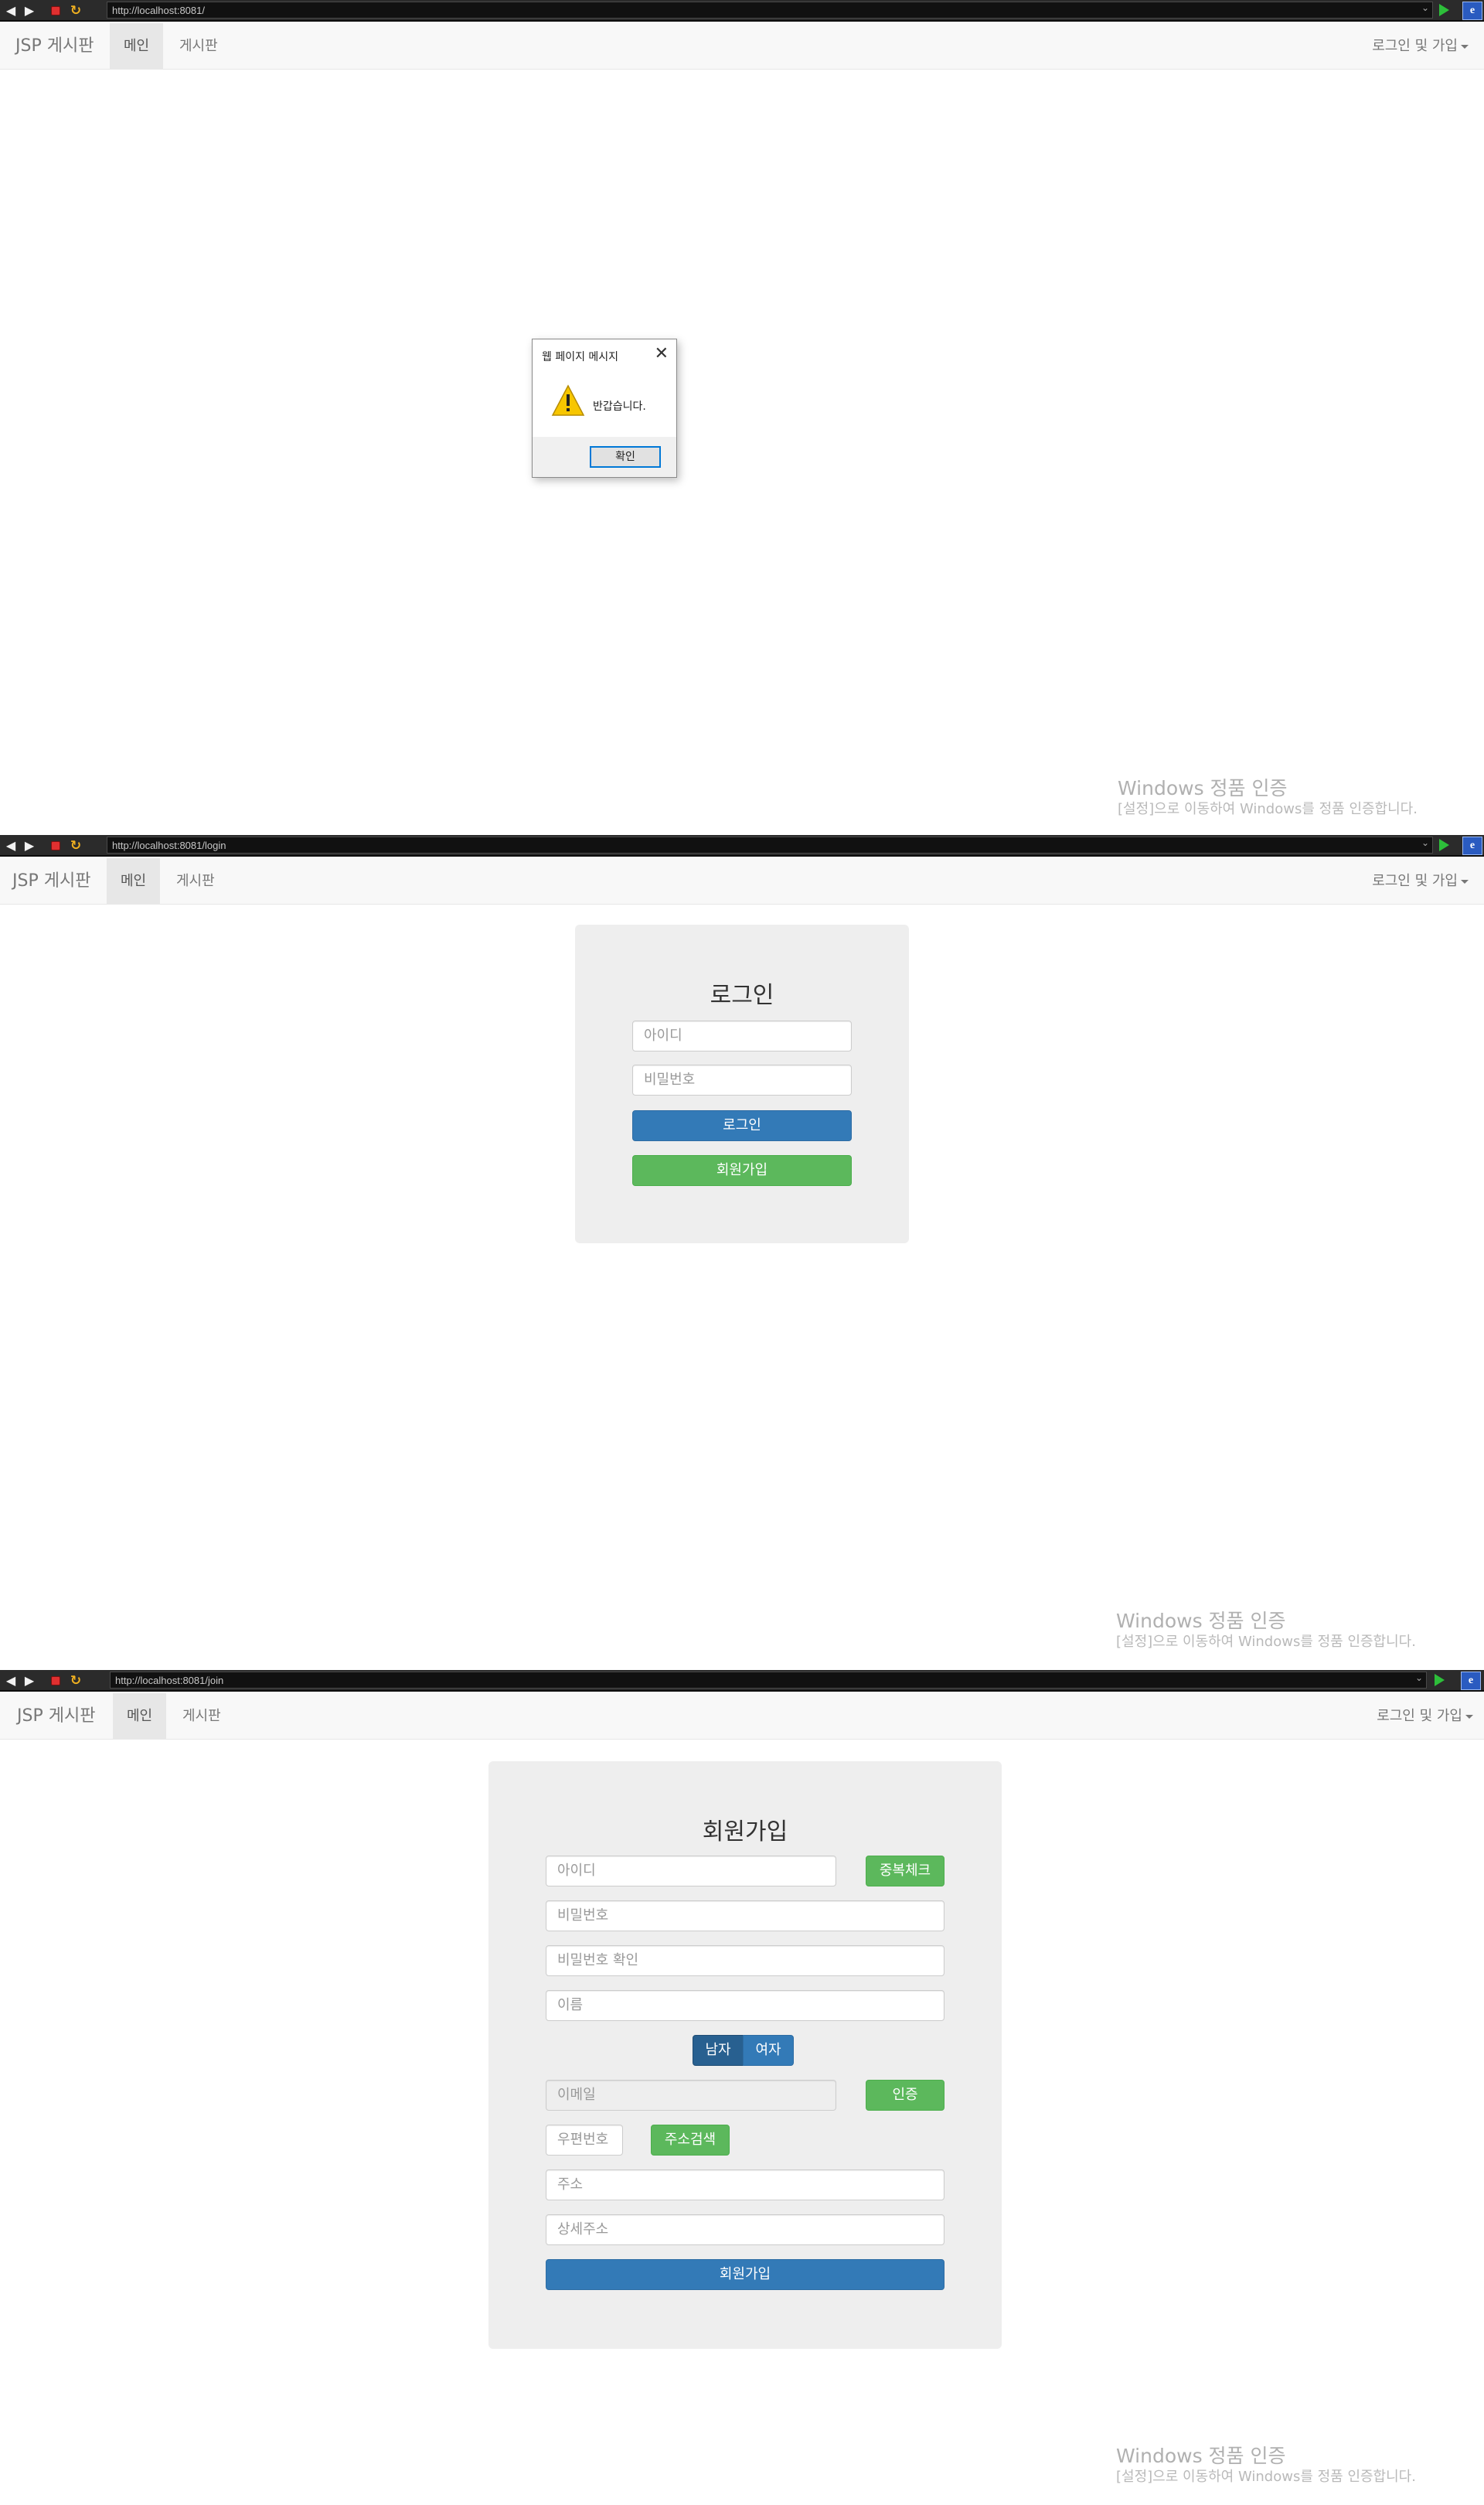 The width and height of the screenshot is (1484, 2505). I want to click on address-text: http://localhost:8081/login, so click(169, 845).